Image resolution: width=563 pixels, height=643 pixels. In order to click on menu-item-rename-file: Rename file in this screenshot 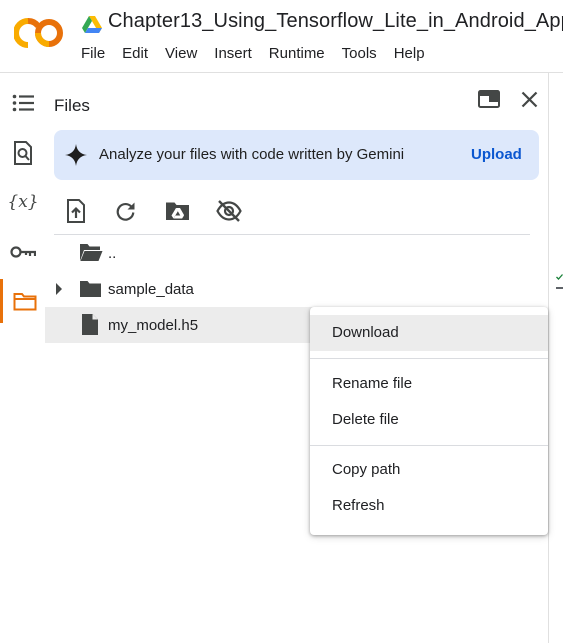, I will do `click(429, 384)`.